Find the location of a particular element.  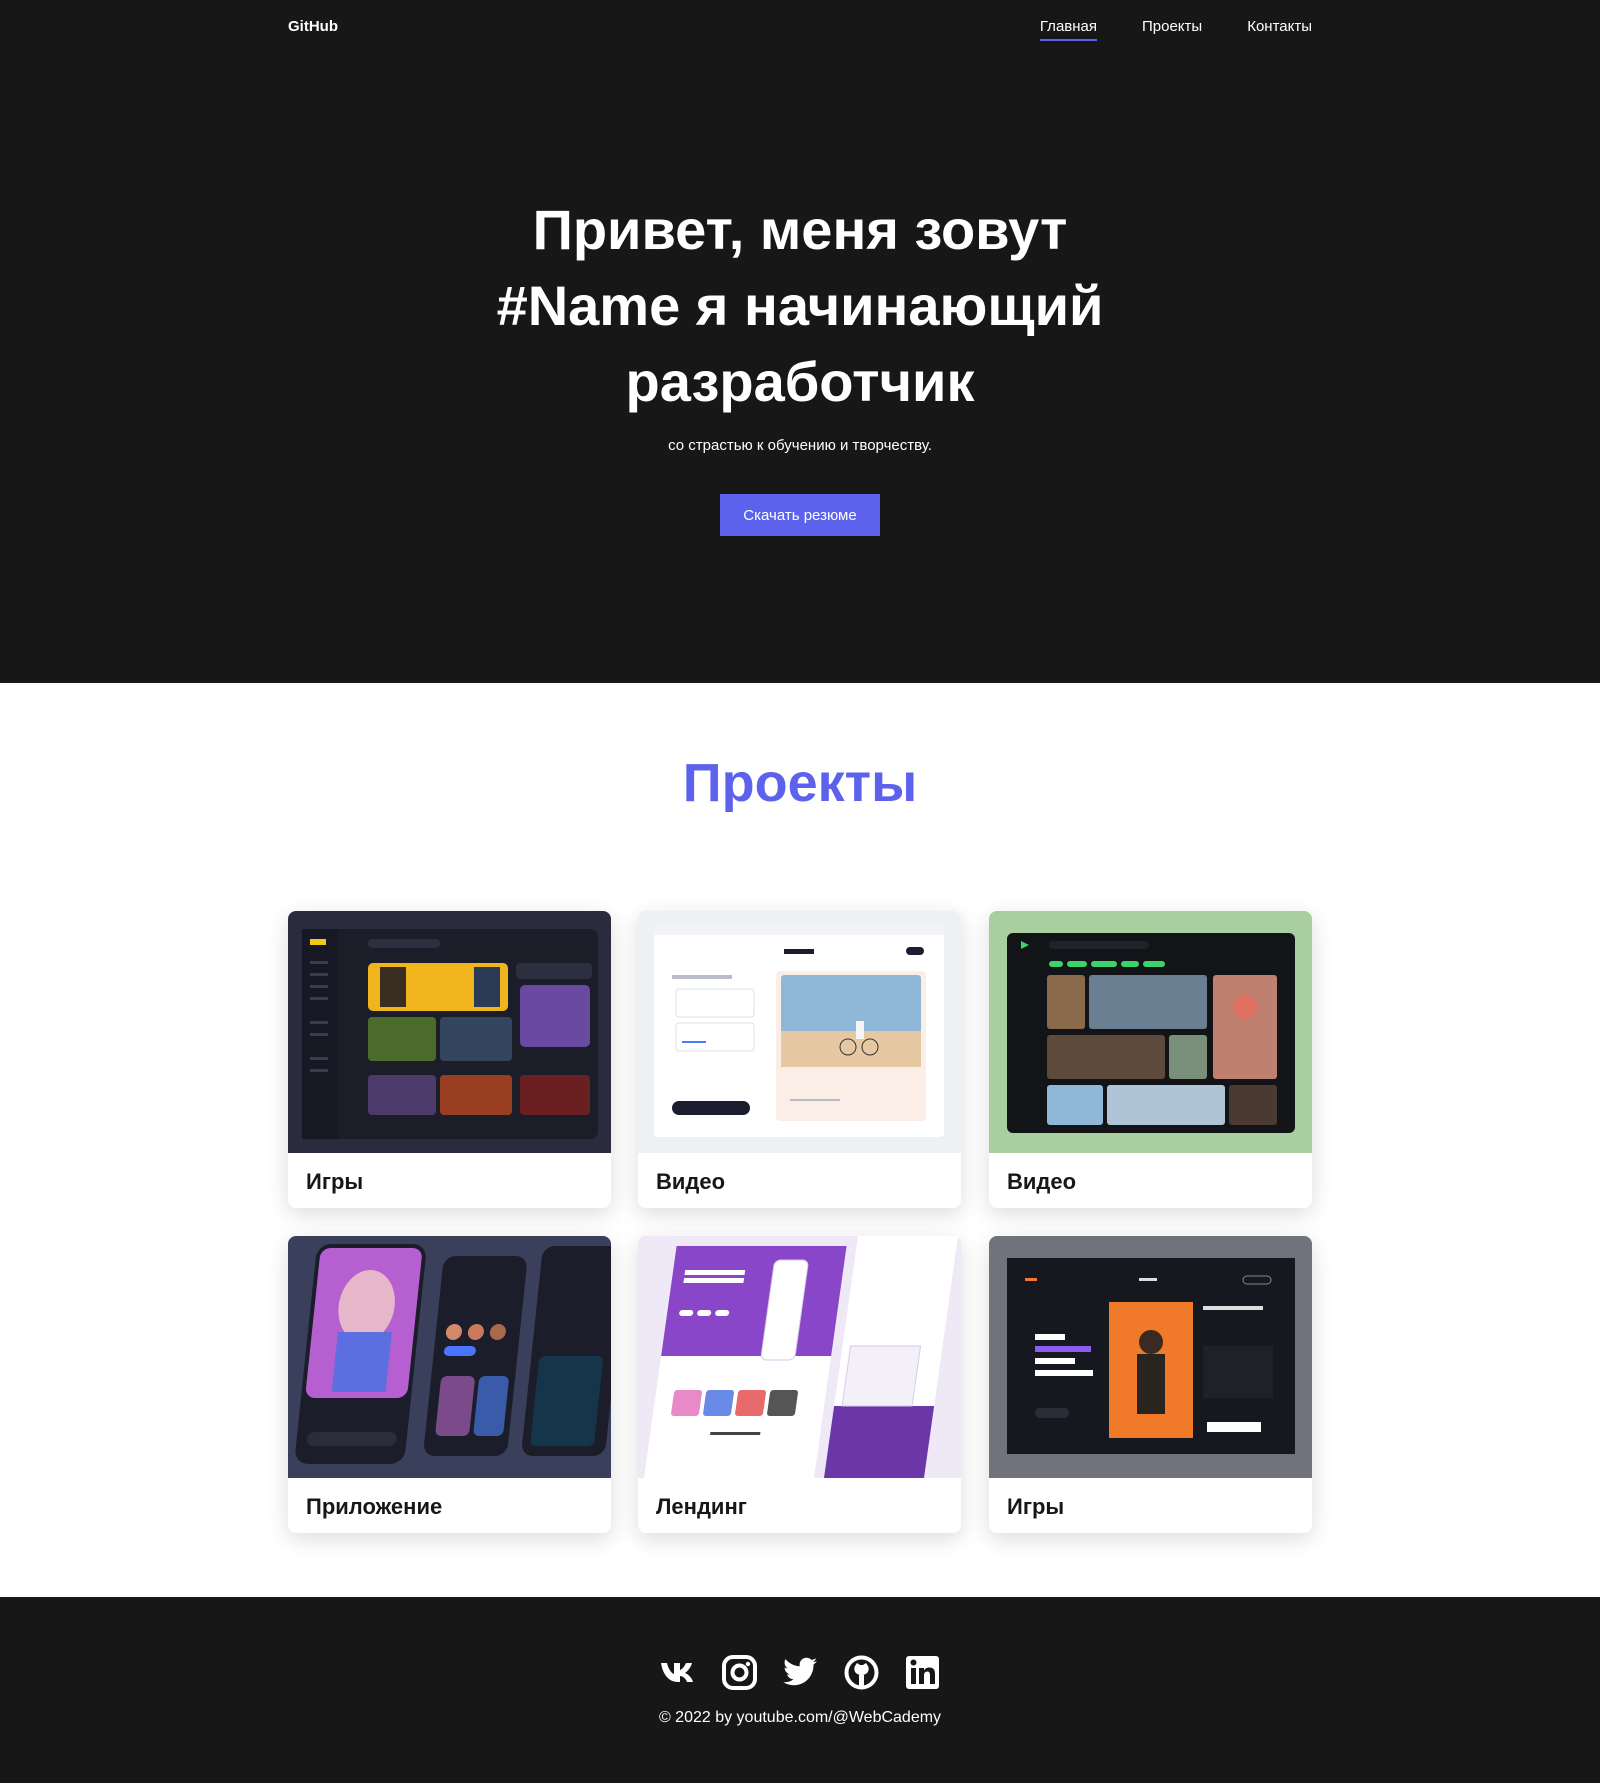

download-resume-button: Скачать резюме is located at coordinates (800, 515).